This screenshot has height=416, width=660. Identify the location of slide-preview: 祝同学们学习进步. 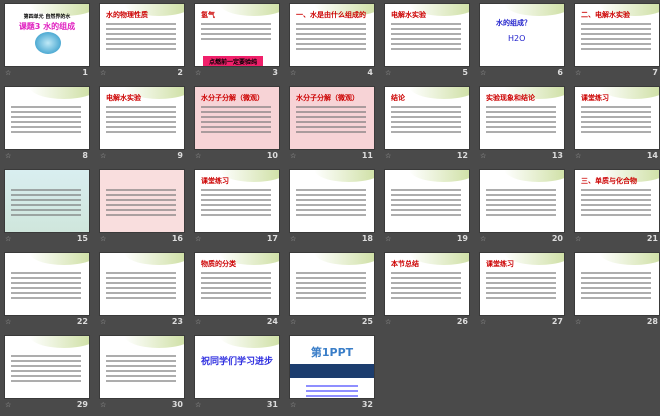
(237, 367).